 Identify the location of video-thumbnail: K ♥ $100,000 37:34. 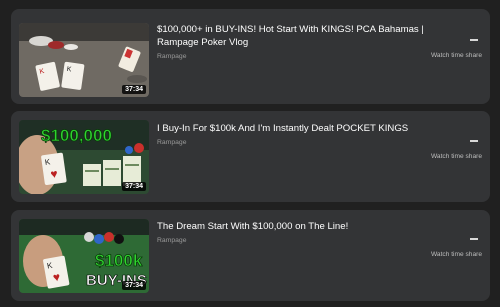
(84, 157).